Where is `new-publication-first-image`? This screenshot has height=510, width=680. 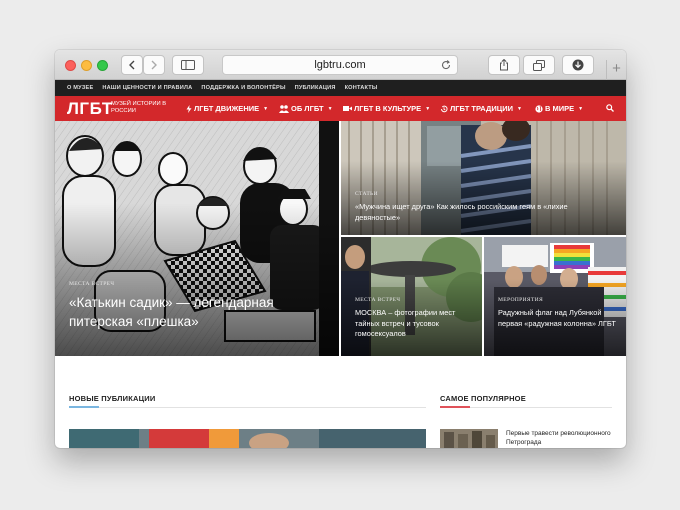
new-publication-first-image is located at coordinates (247, 438).